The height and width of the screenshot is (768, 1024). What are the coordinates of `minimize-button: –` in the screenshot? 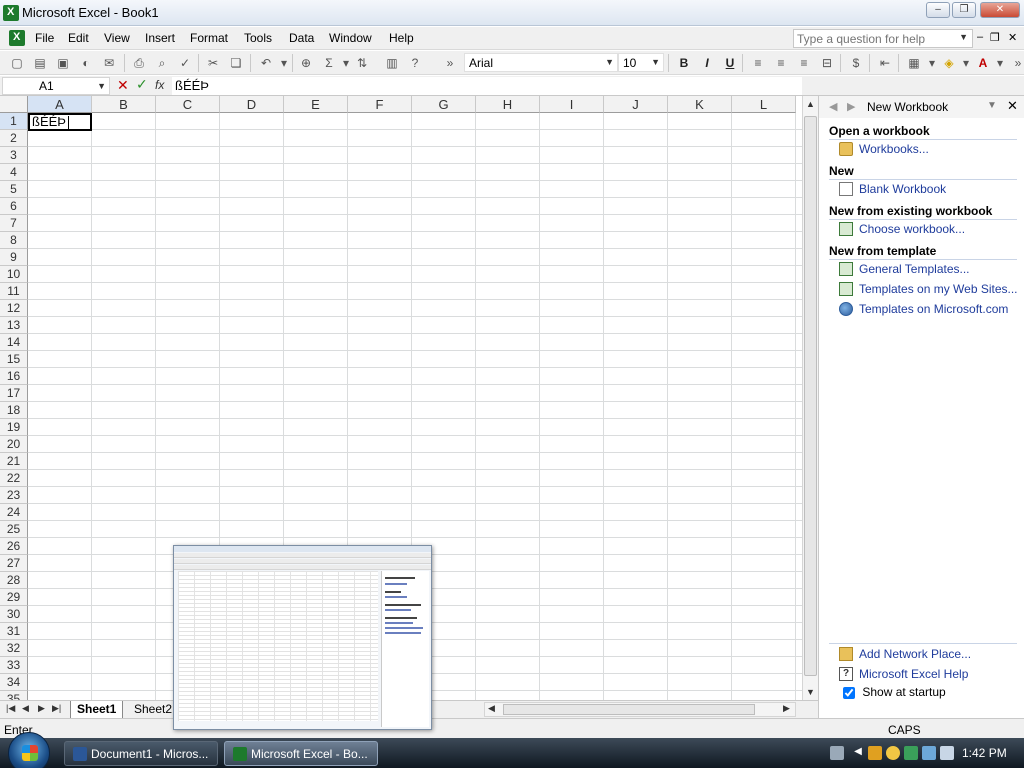 It's located at (938, 10).